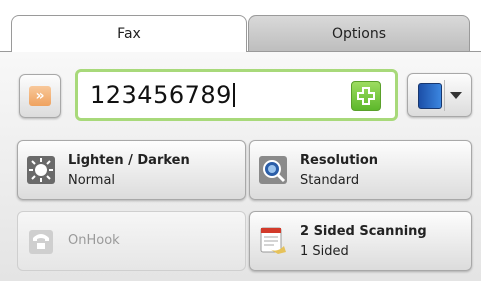  Describe the element at coordinates (444, 95) in the screenshot. I see `dropdown-divider` at that location.